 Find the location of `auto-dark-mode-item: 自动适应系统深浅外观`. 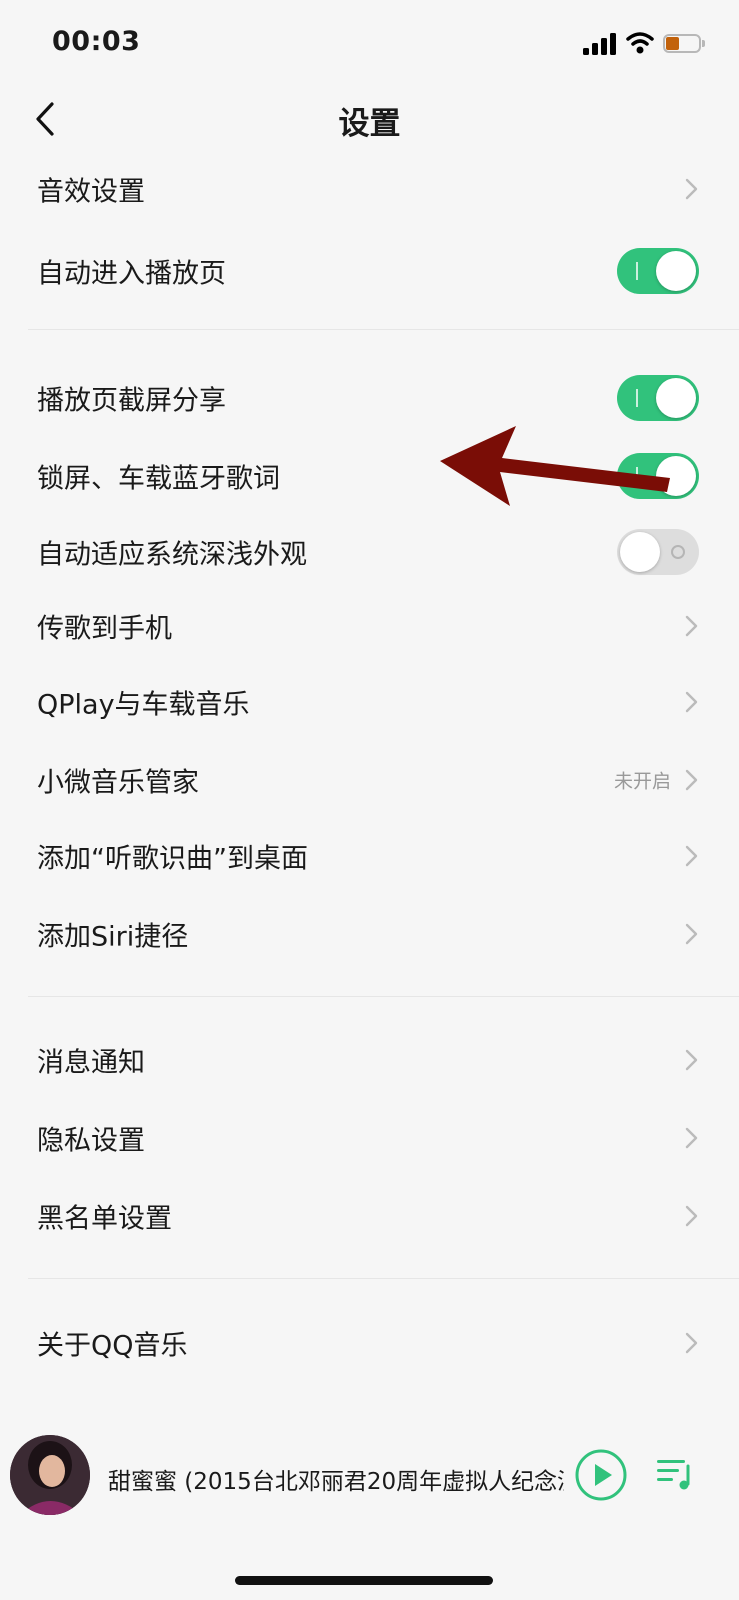

auto-dark-mode-item: 自动适应系统深浅外观 is located at coordinates (369, 552).